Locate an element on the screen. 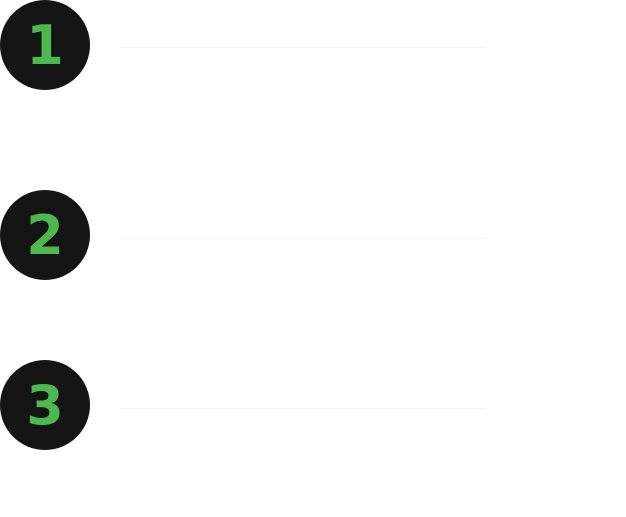  step-number: 2 is located at coordinates (45, 235).